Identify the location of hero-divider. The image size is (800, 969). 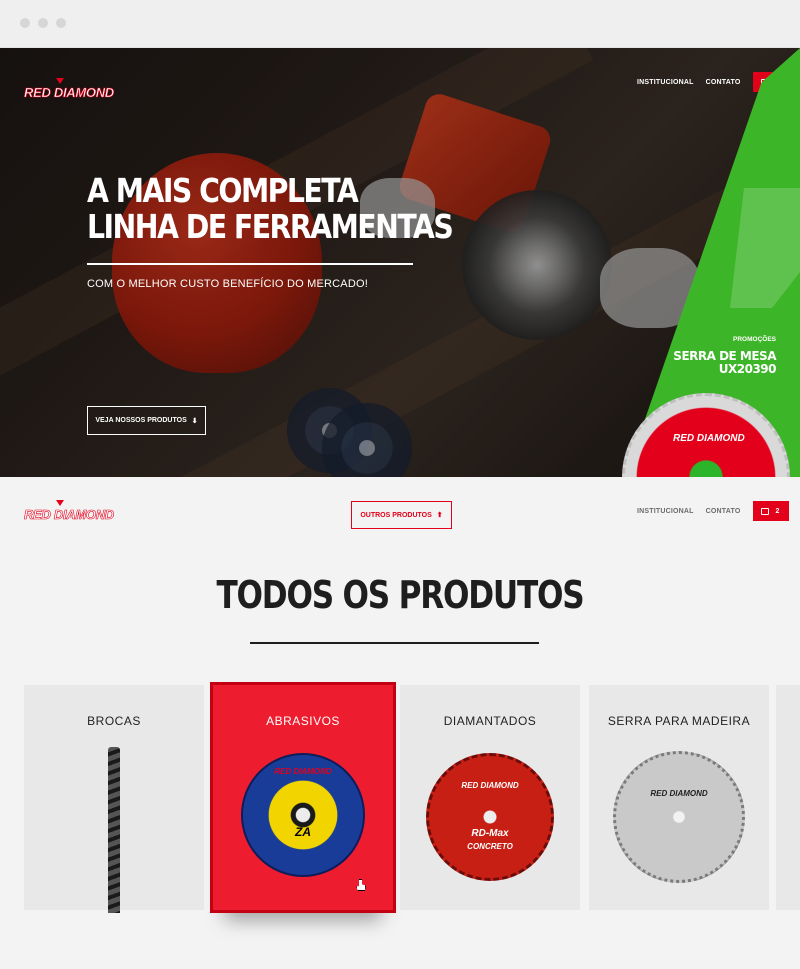
(250, 264).